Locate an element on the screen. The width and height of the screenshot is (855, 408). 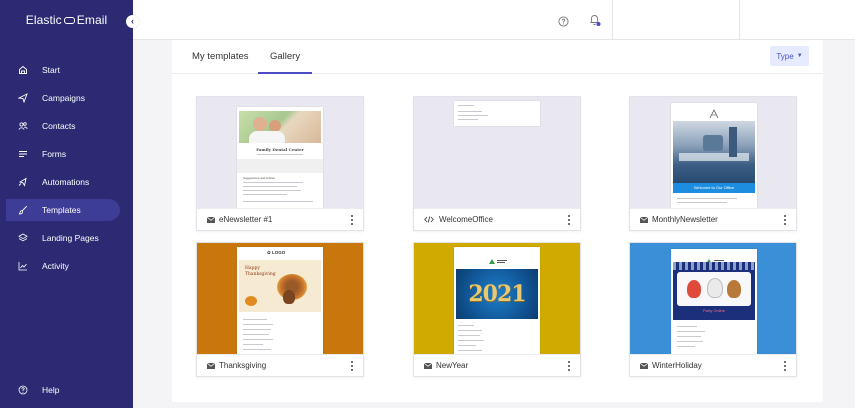
template-preview: Party Online is located at coordinates (713, 298).